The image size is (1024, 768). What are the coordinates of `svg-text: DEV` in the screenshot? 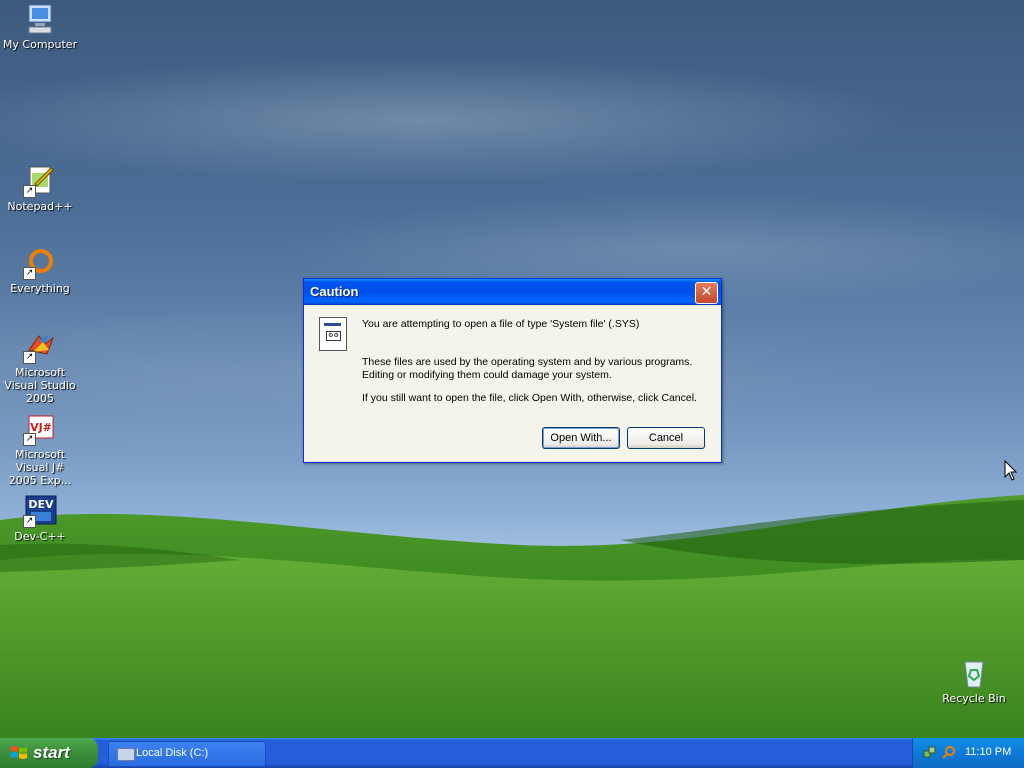 It's located at (41, 504).